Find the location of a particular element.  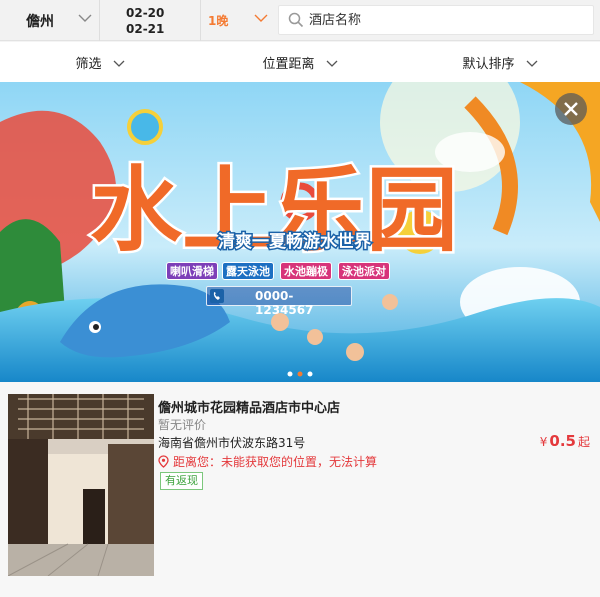

close-icon is located at coordinates (571, 109).